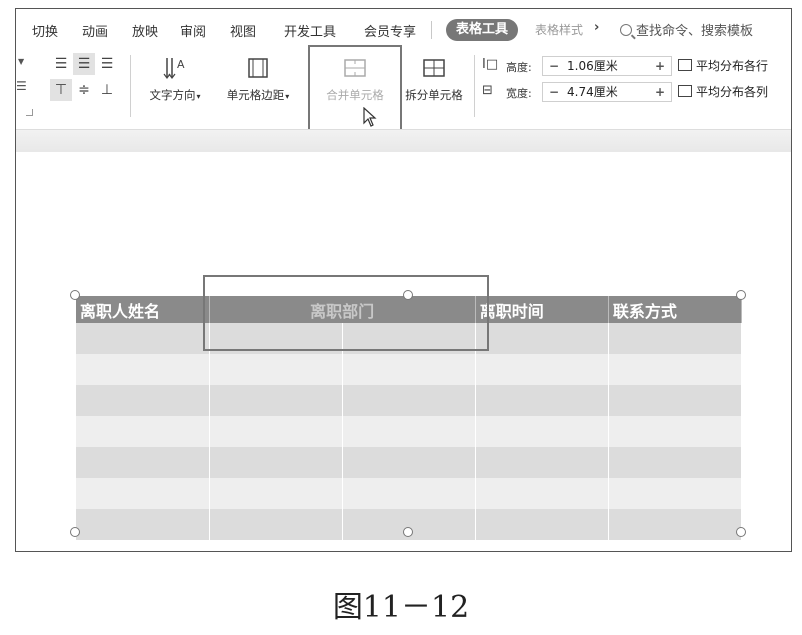 The image size is (802, 635). I want to click on tab-table-style: 表格样式, so click(559, 29).